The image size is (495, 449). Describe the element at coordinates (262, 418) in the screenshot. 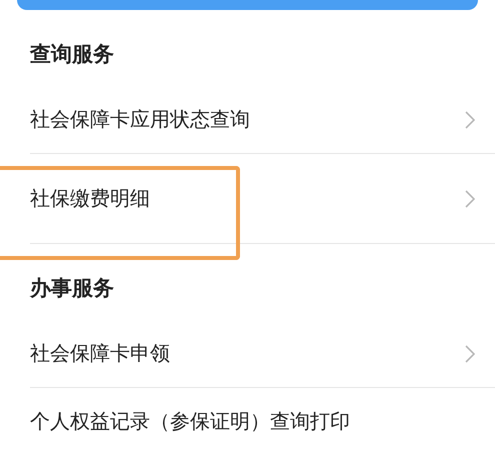

I see `menu-item: 个人权益记录（参保证明）查询打印` at that location.